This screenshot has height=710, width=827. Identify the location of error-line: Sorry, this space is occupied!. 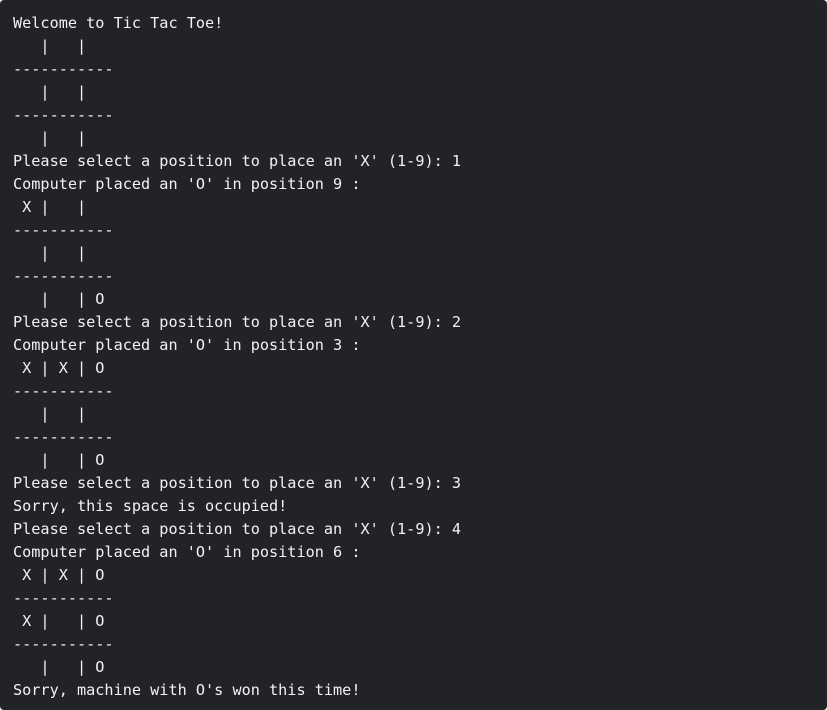
(150, 506).